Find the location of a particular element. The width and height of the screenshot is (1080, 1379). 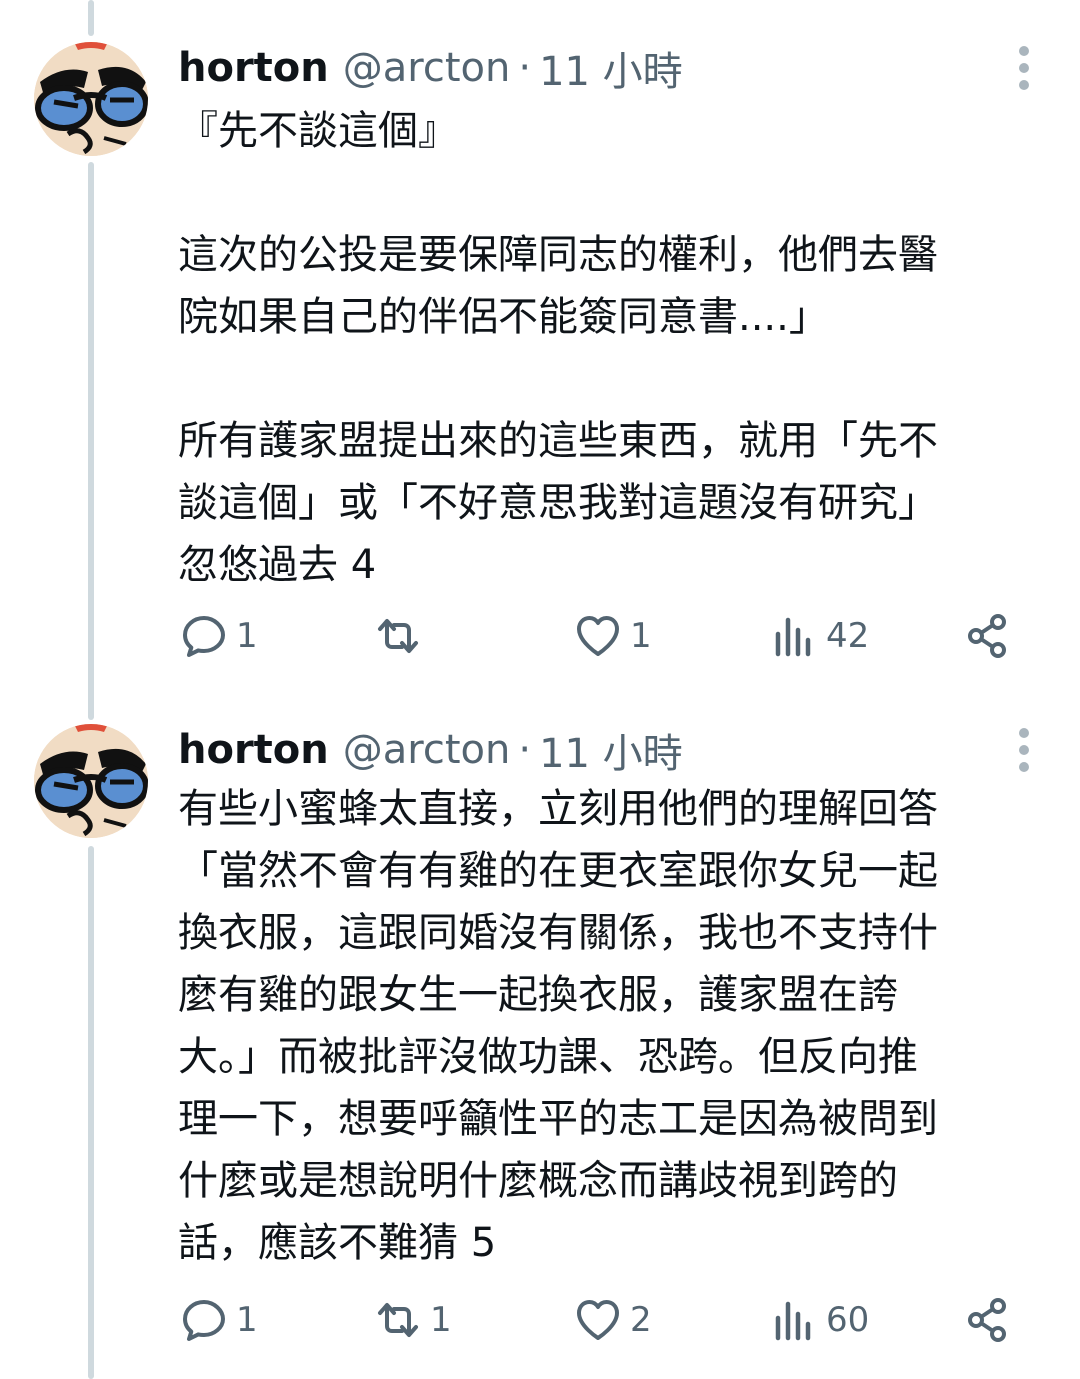

tweet-text-line: 院如果自己的伴侶不能簽同意書....」 is located at coordinates (503, 317).